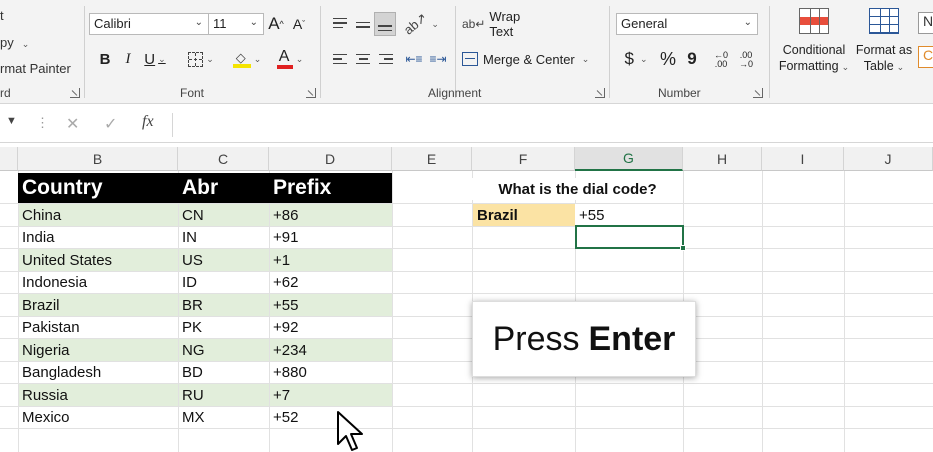 Image resolution: width=933 pixels, height=452 pixels. Describe the element at coordinates (241, 59) in the screenshot. I see `paint-bucket-icon: ◇` at that location.